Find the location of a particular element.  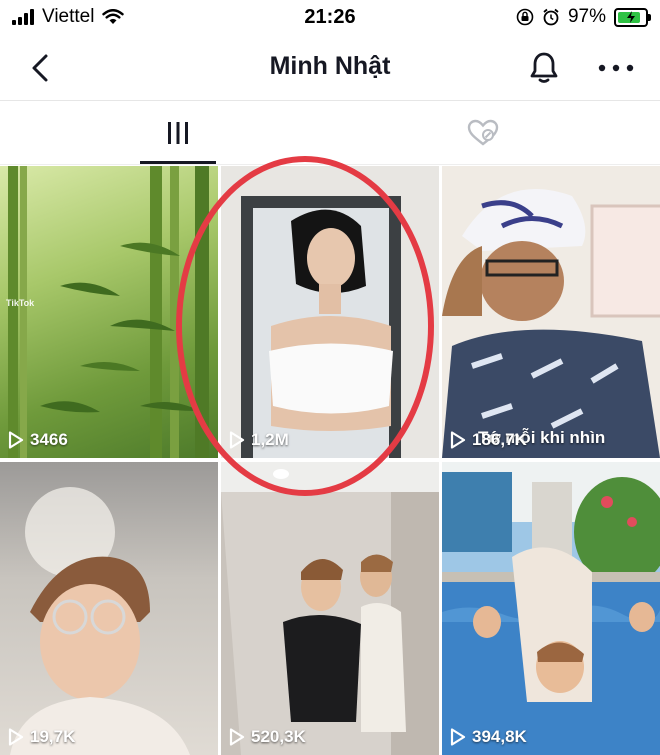

view-count: 394,8K is located at coordinates (488, 737).